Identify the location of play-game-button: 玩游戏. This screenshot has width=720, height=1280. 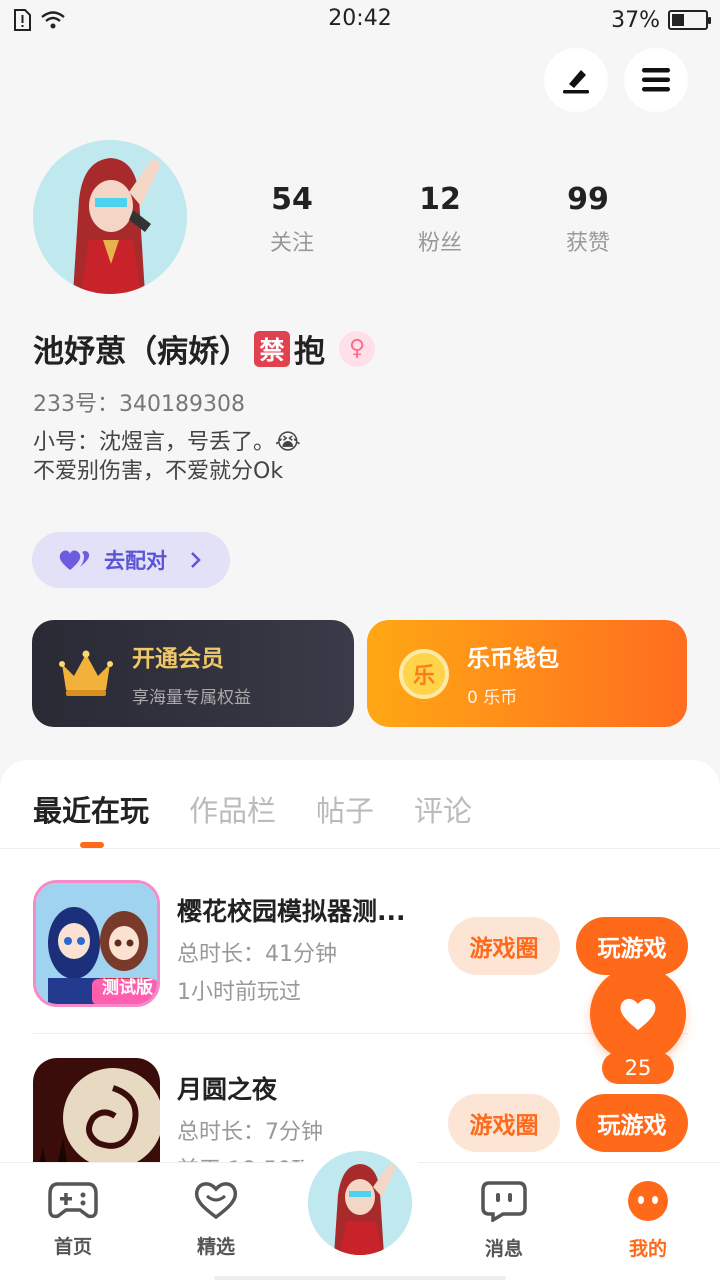
(632, 1123).